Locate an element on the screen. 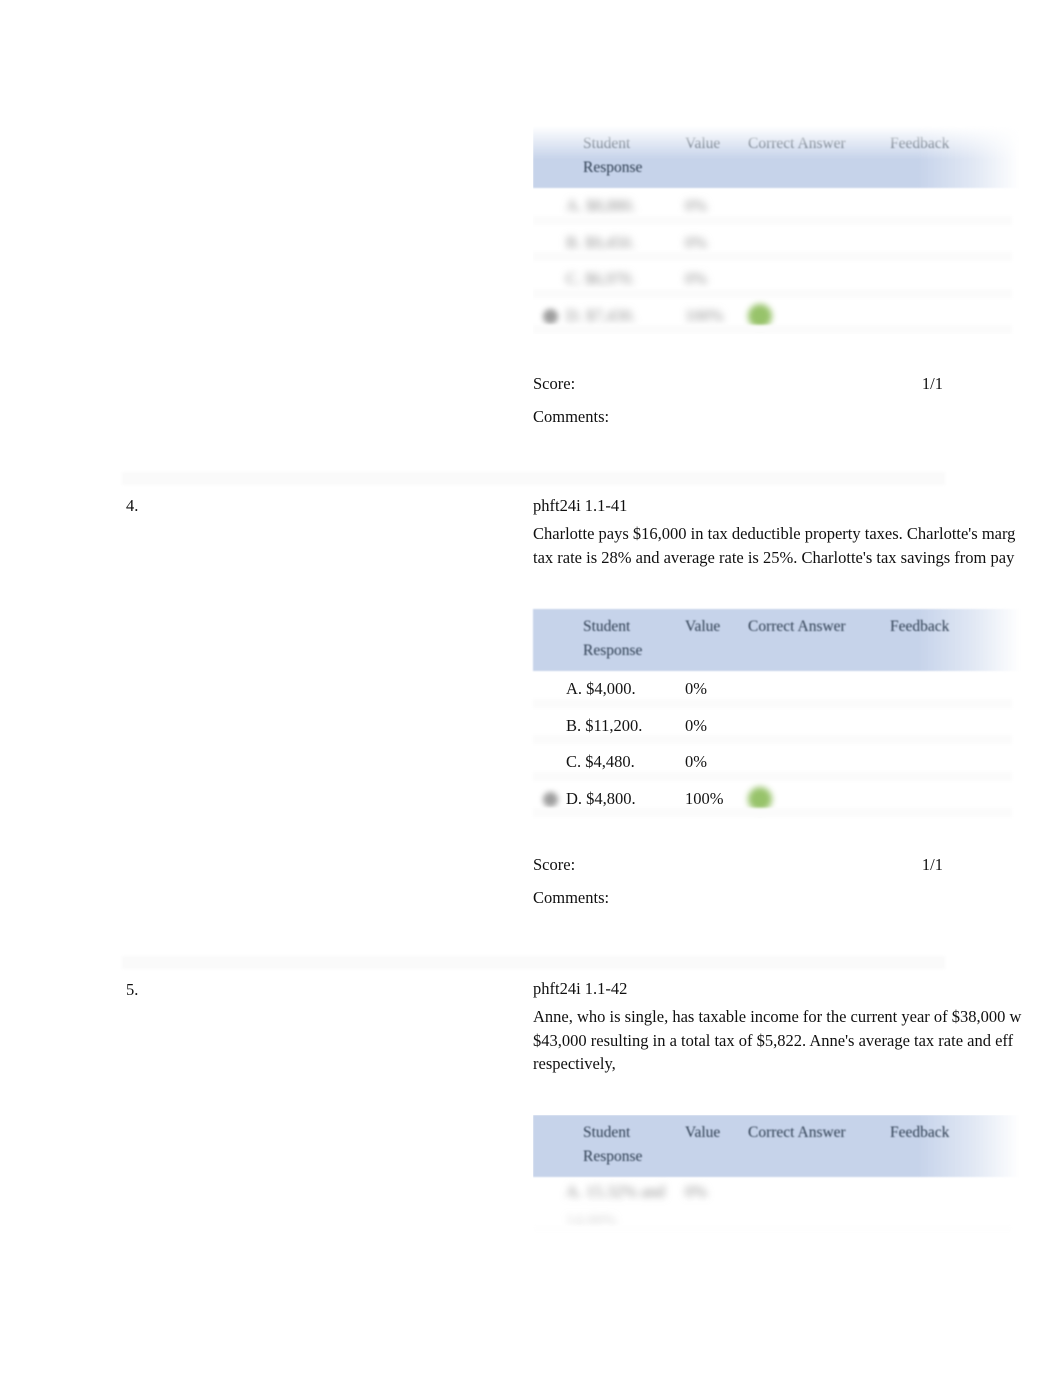 Image resolution: width=1062 pixels, height=1376 pixels. question-number: 4. is located at coordinates (132, 505).